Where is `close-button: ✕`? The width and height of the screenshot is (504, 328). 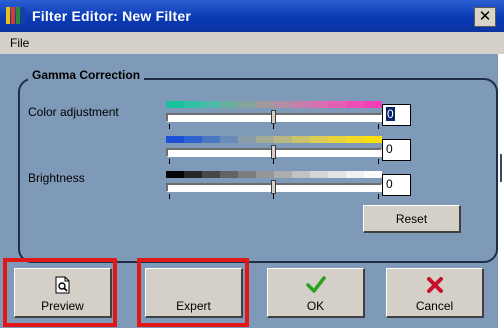
close-button: ✕ is located at coordinates (485, 17).